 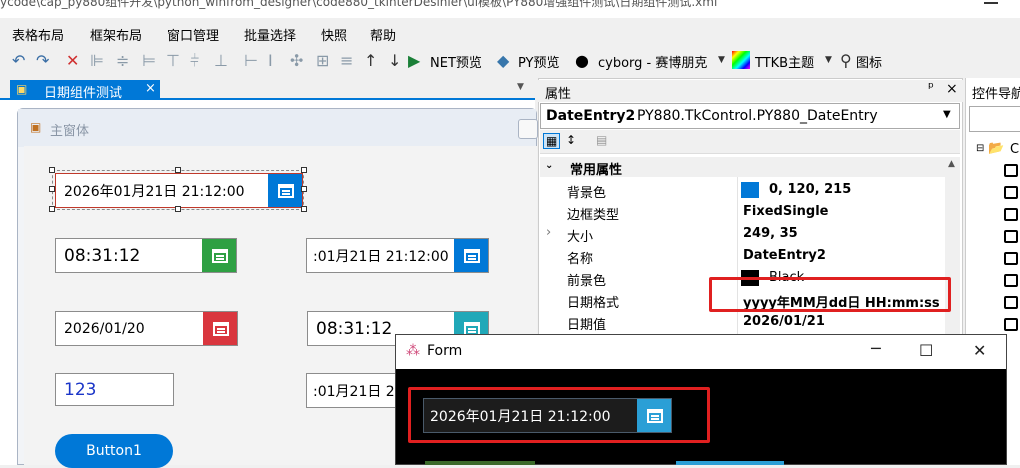 What do you see at coordinates (996, 148) in the screenshot?
I see `folder-icon: 📂` at bounding box center [996, 148].